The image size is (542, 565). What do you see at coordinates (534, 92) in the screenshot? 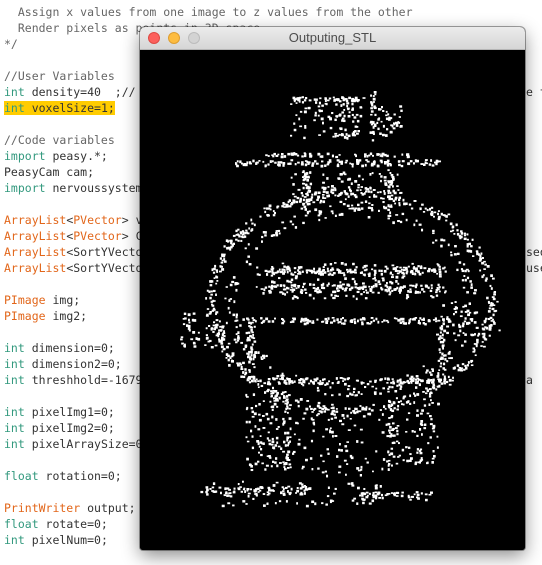
I see `code-line-fragment: e t` at bounding box center [534, 92].